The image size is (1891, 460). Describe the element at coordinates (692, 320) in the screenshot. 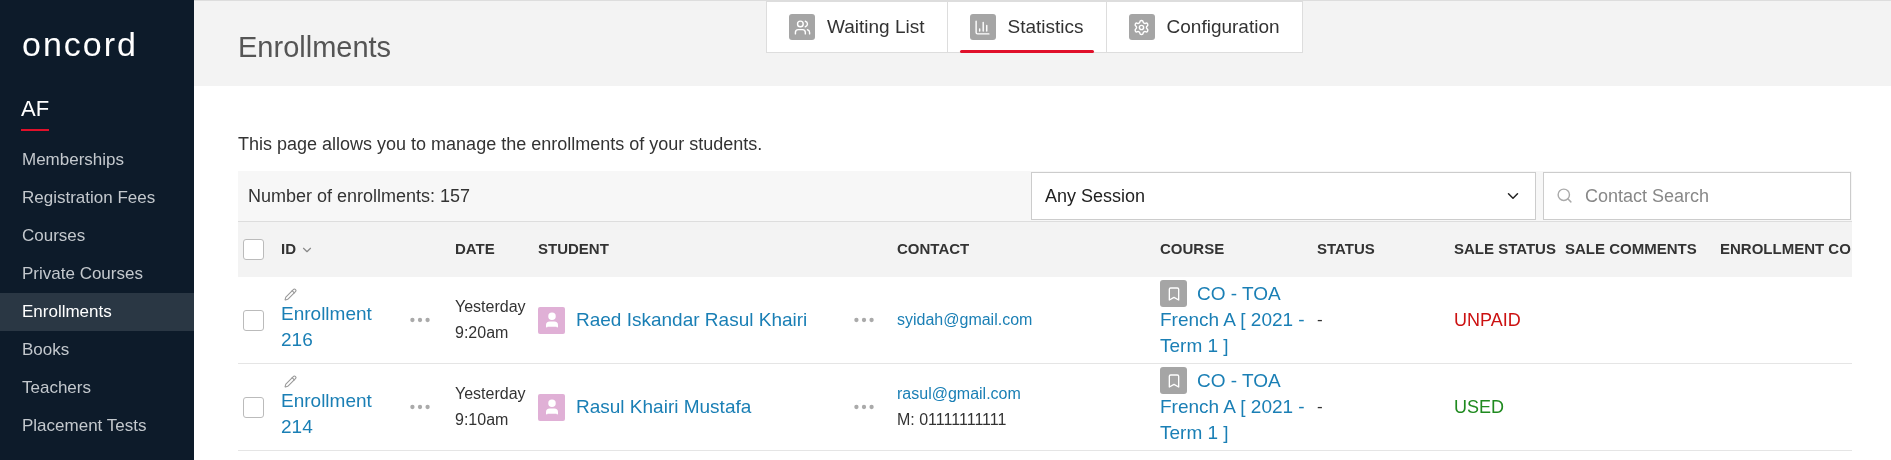

I see `student-link: Raed Iskandar Rasul Khairi` at that location.